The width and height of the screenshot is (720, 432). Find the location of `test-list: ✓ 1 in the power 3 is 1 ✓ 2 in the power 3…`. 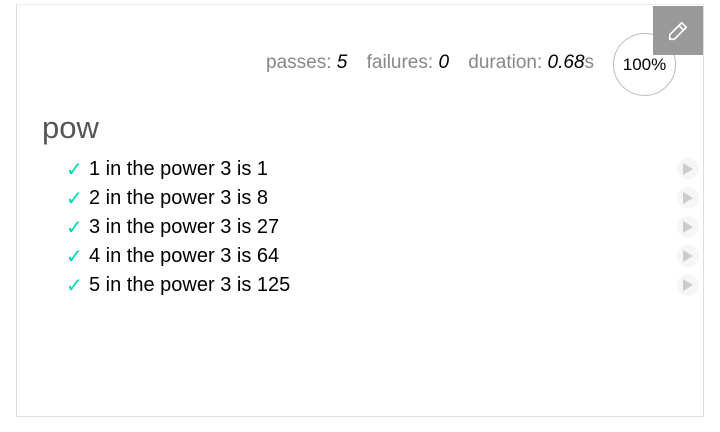

test-list: ✓ 1 in the power 3 is 1 ✓ 2 in the power 3… is located at coordinates (178, 227).